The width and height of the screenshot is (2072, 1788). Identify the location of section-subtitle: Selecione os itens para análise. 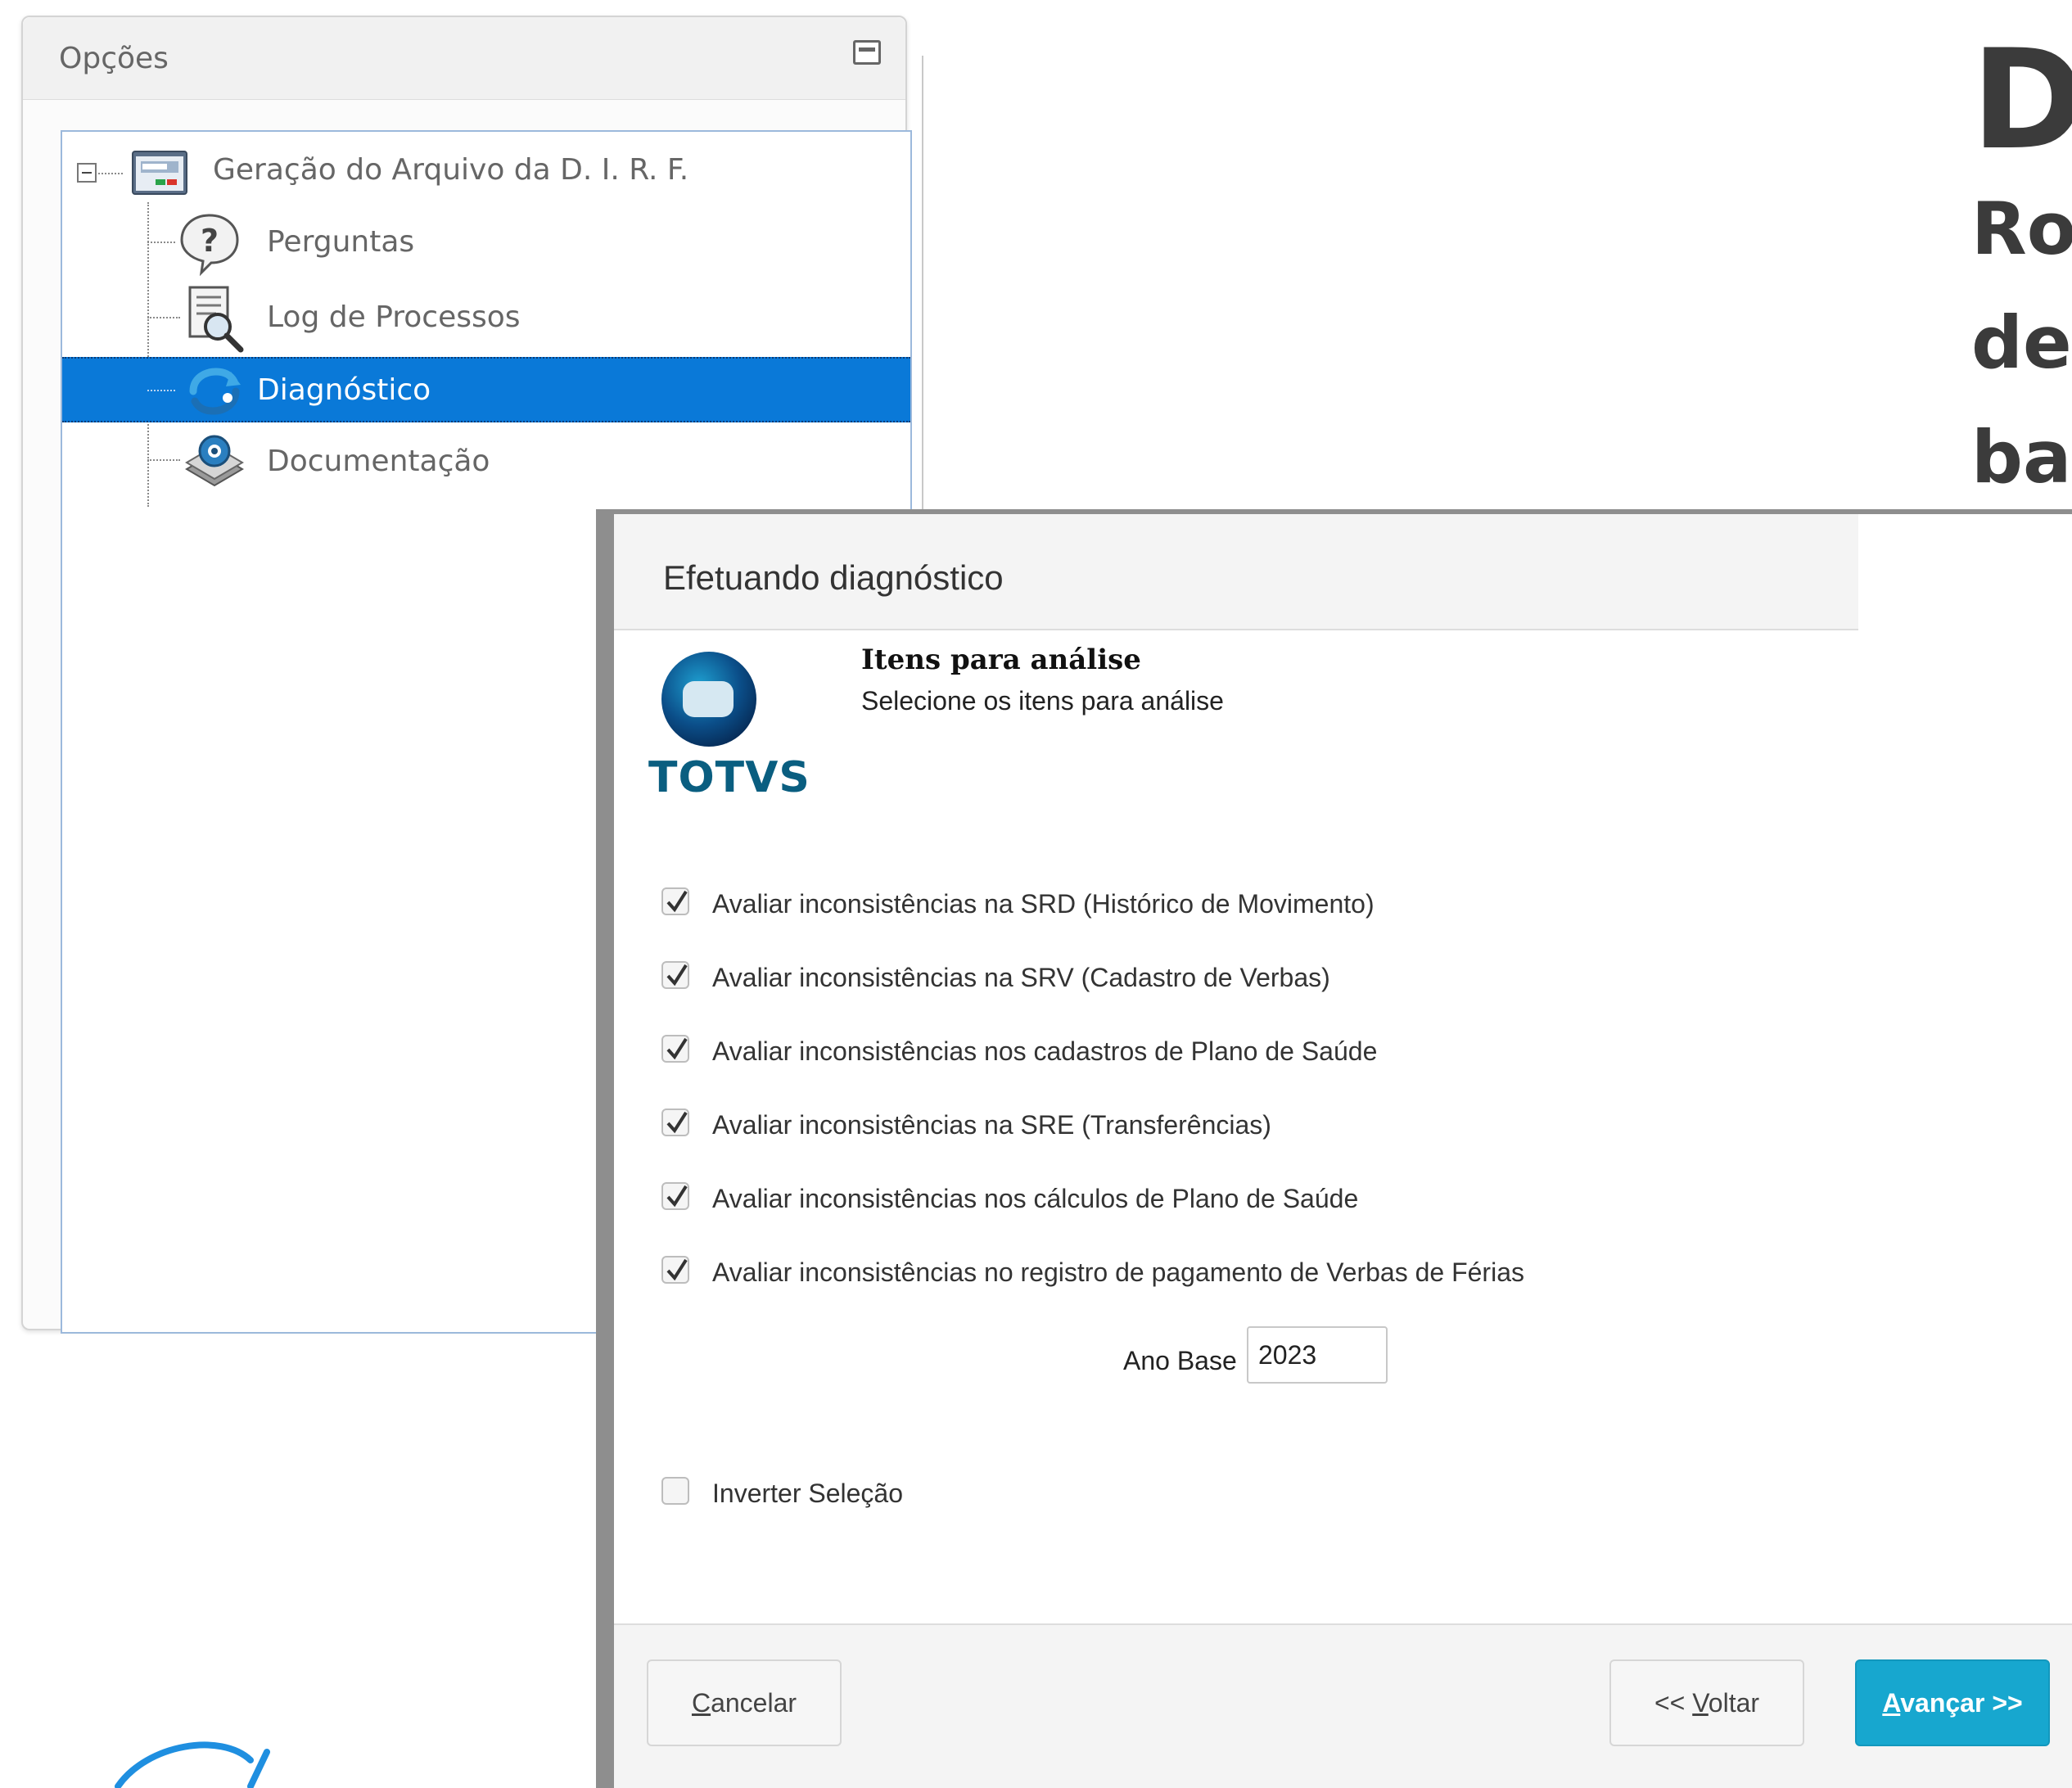
(1042, 701).